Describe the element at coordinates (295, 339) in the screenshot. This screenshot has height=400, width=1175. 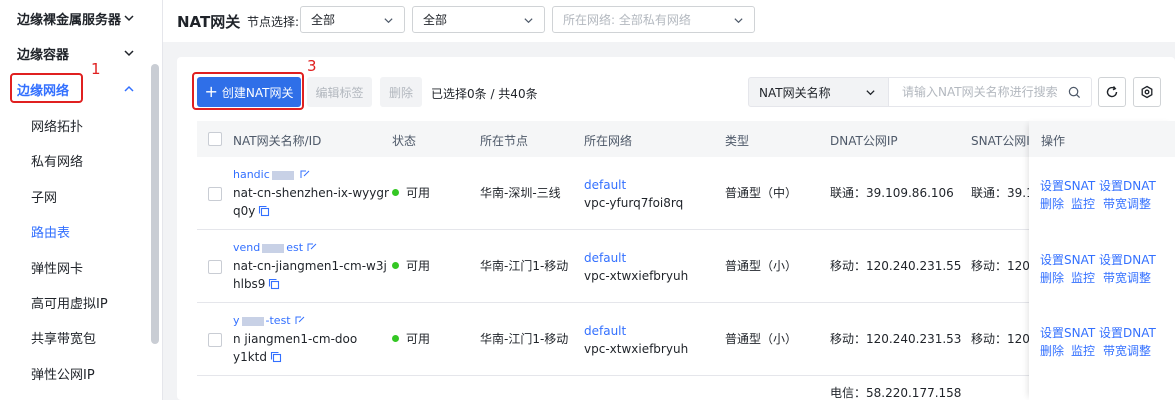
I see `gateway-name-cell: y -test n jiangmen1-cm-doo y1ktd` at that location.